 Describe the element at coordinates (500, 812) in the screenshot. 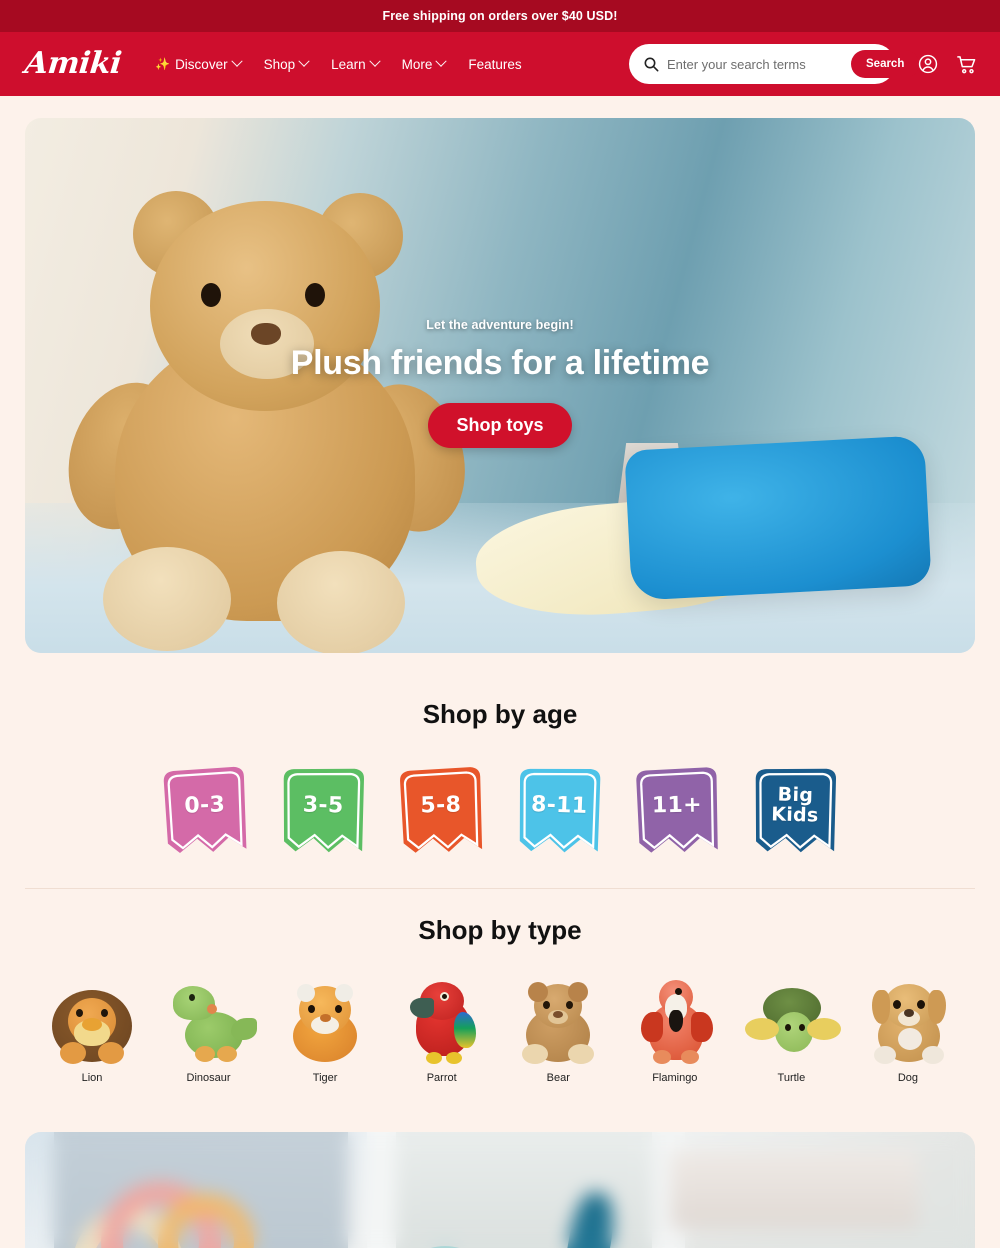

I see `age-badge-list: 0-3 3-5 5-8 8-11 11+ Big Kids` at that location.